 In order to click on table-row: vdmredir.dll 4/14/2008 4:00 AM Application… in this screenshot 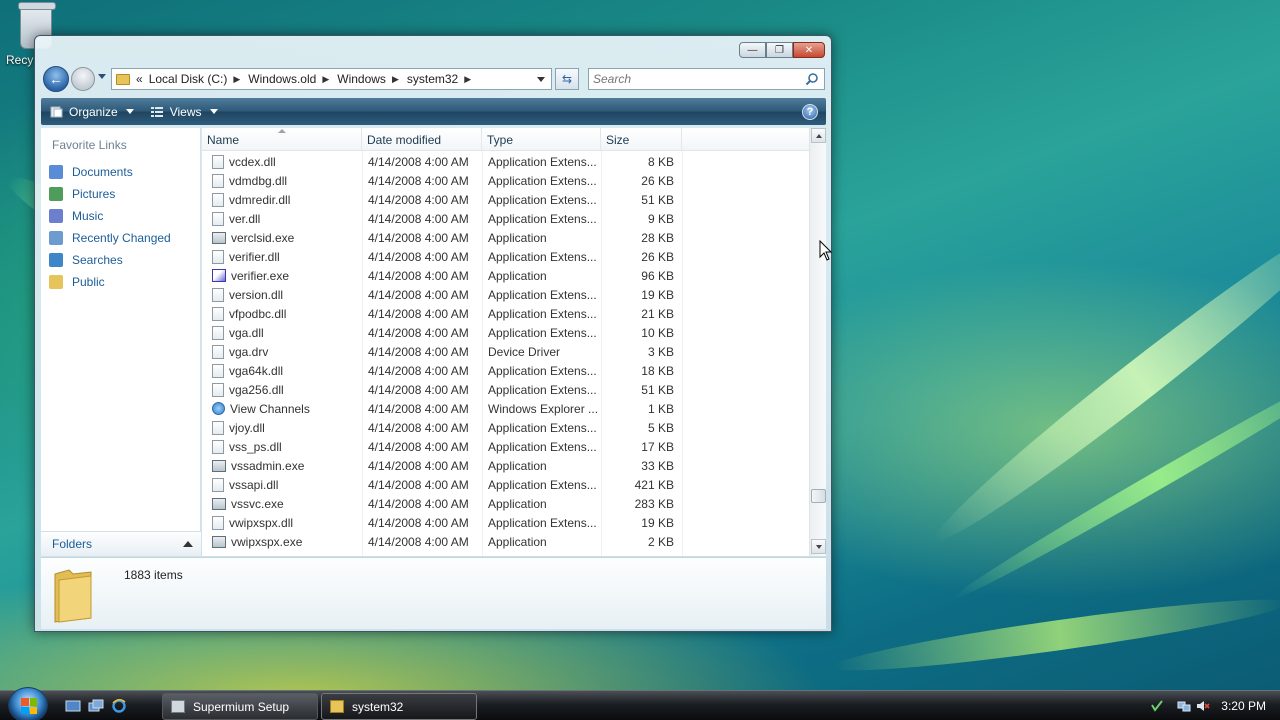, I will do `click(505, 199)`.